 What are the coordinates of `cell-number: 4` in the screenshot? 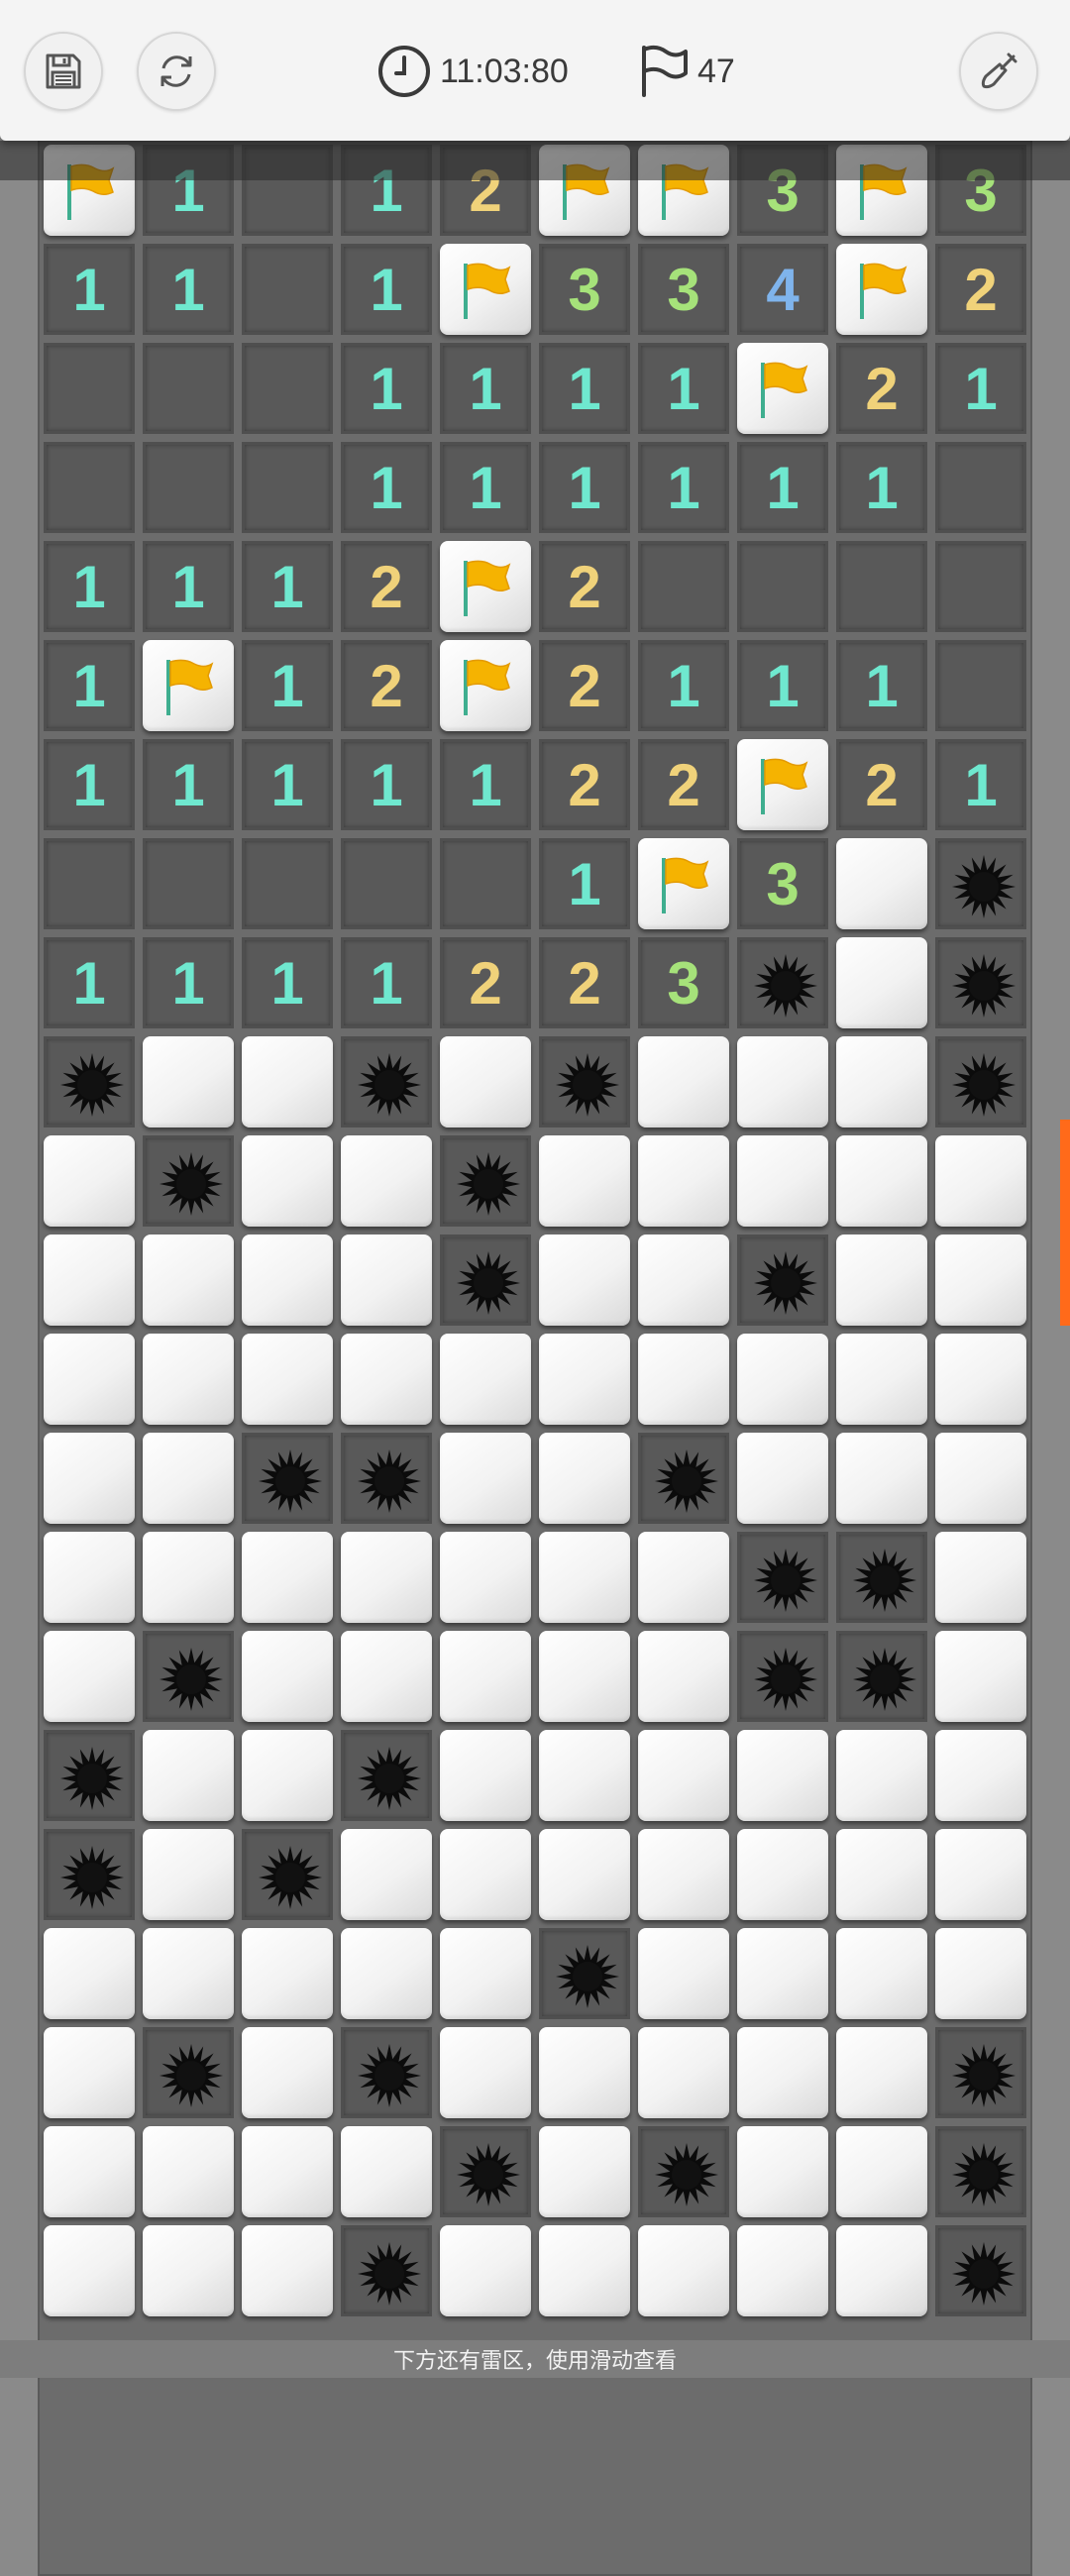 It's located at (782, 289).